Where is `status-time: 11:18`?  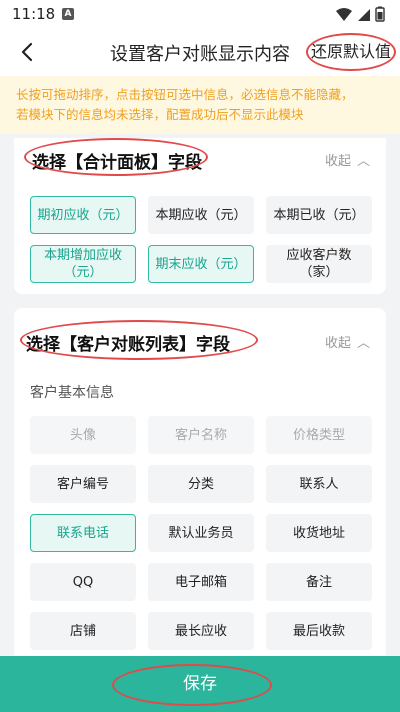 status-time: 11:18 is located at coordinates (34, 14).